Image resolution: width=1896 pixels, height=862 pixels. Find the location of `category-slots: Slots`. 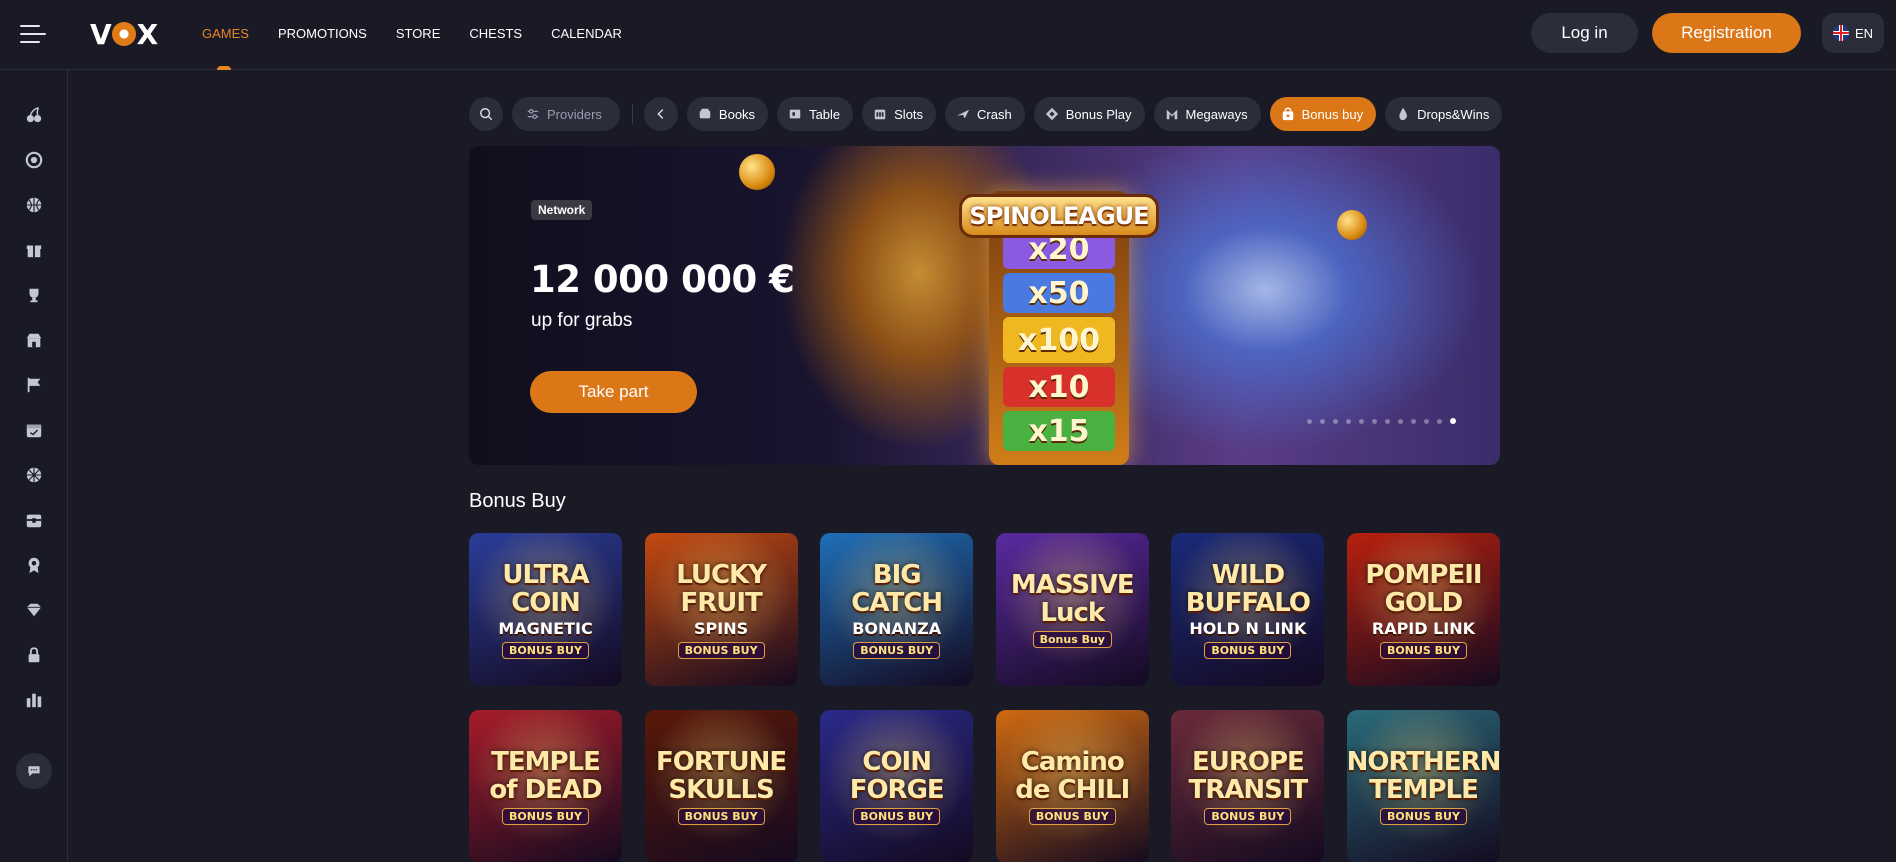

category-slots: Slots is located at coordinates (899, 114).